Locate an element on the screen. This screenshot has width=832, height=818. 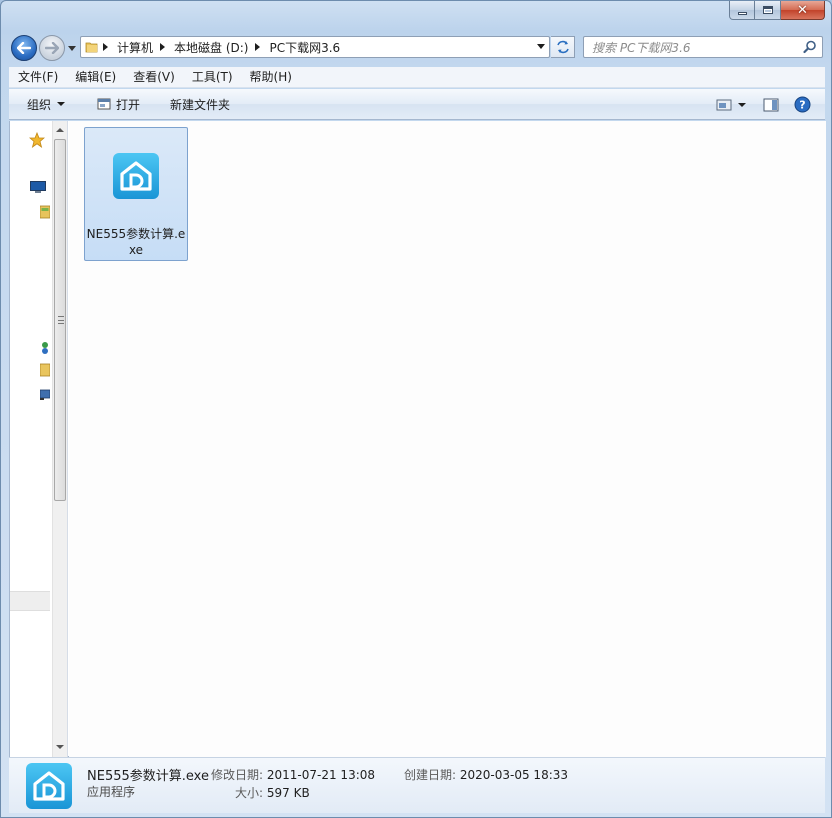
file-item-ne555: NE555参数计算.exe is located at coordinates (136, 194).